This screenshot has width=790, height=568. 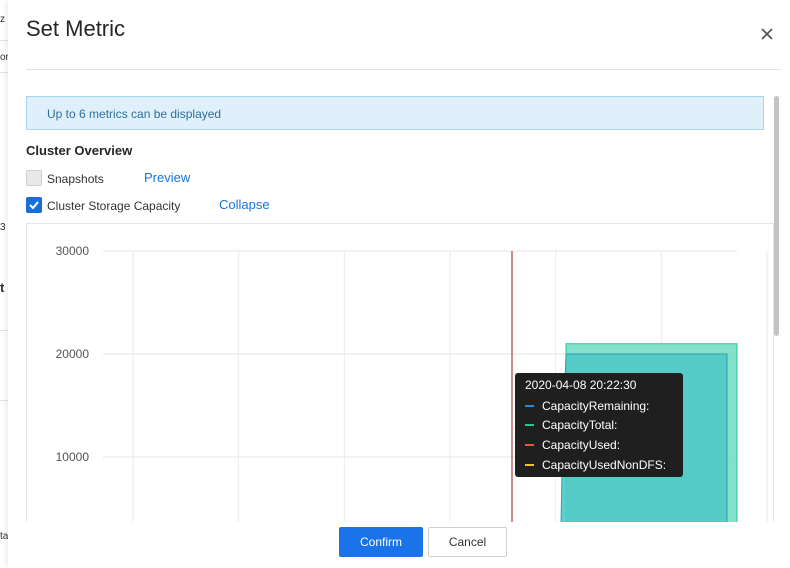 I want to click on info-banner: Up to 6 metrics can be displayed, so click(x=395, y=113).